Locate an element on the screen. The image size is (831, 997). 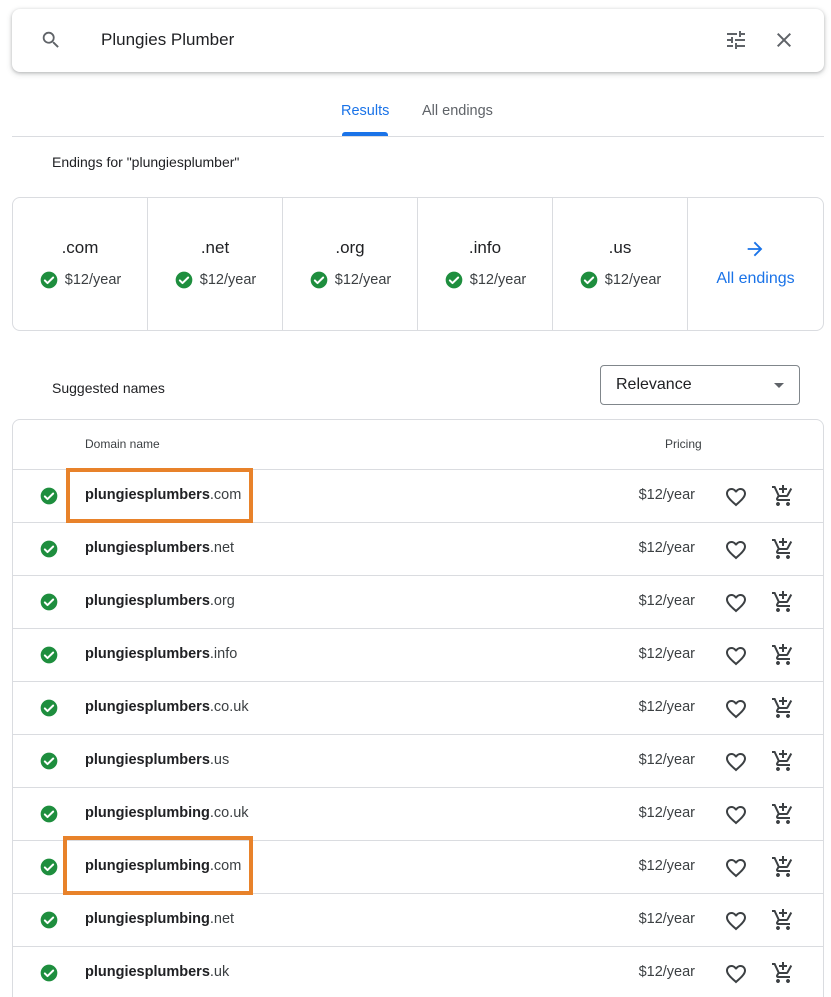
table-row: plungiesplumbing.net $12/year is located at coordinates (418, 920).